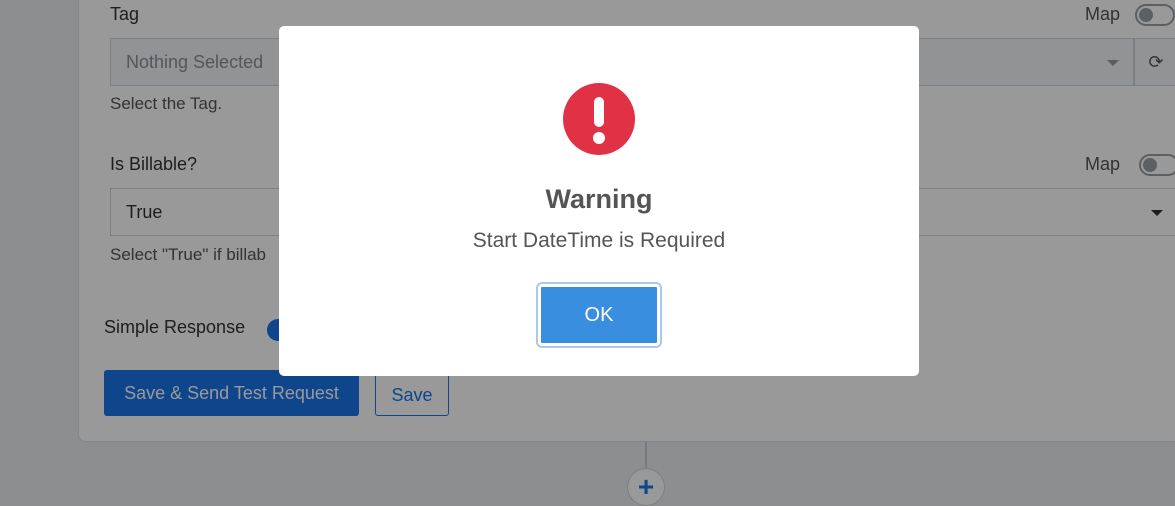 The image size is (1175, 506). What do you see at coordinates (599, 240) in the screenshot?
I see `dialog-message: Start DateTime is Required` at bounding box center [599, 240].